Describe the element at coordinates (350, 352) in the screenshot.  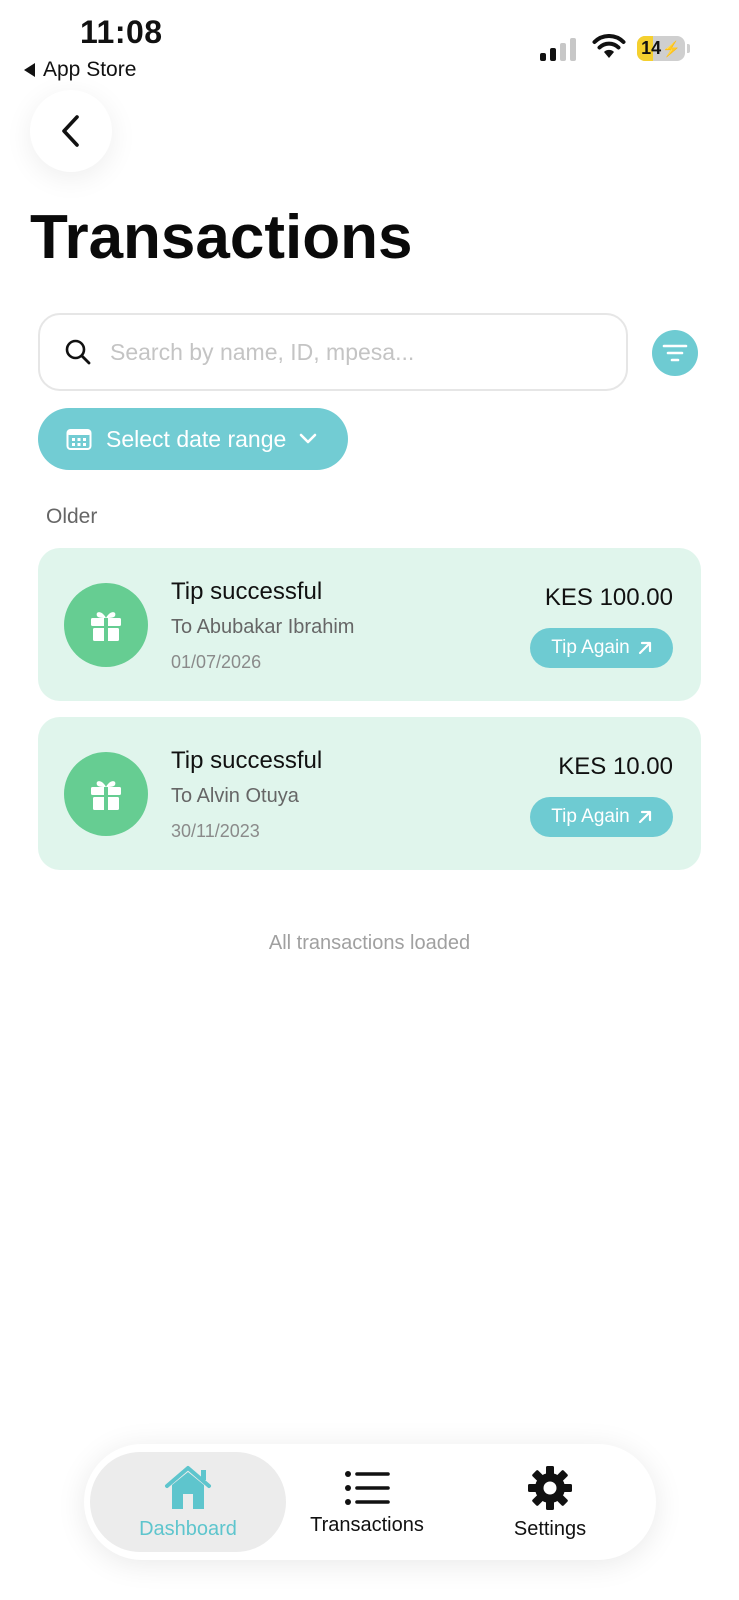
I see `search-input` at that location.